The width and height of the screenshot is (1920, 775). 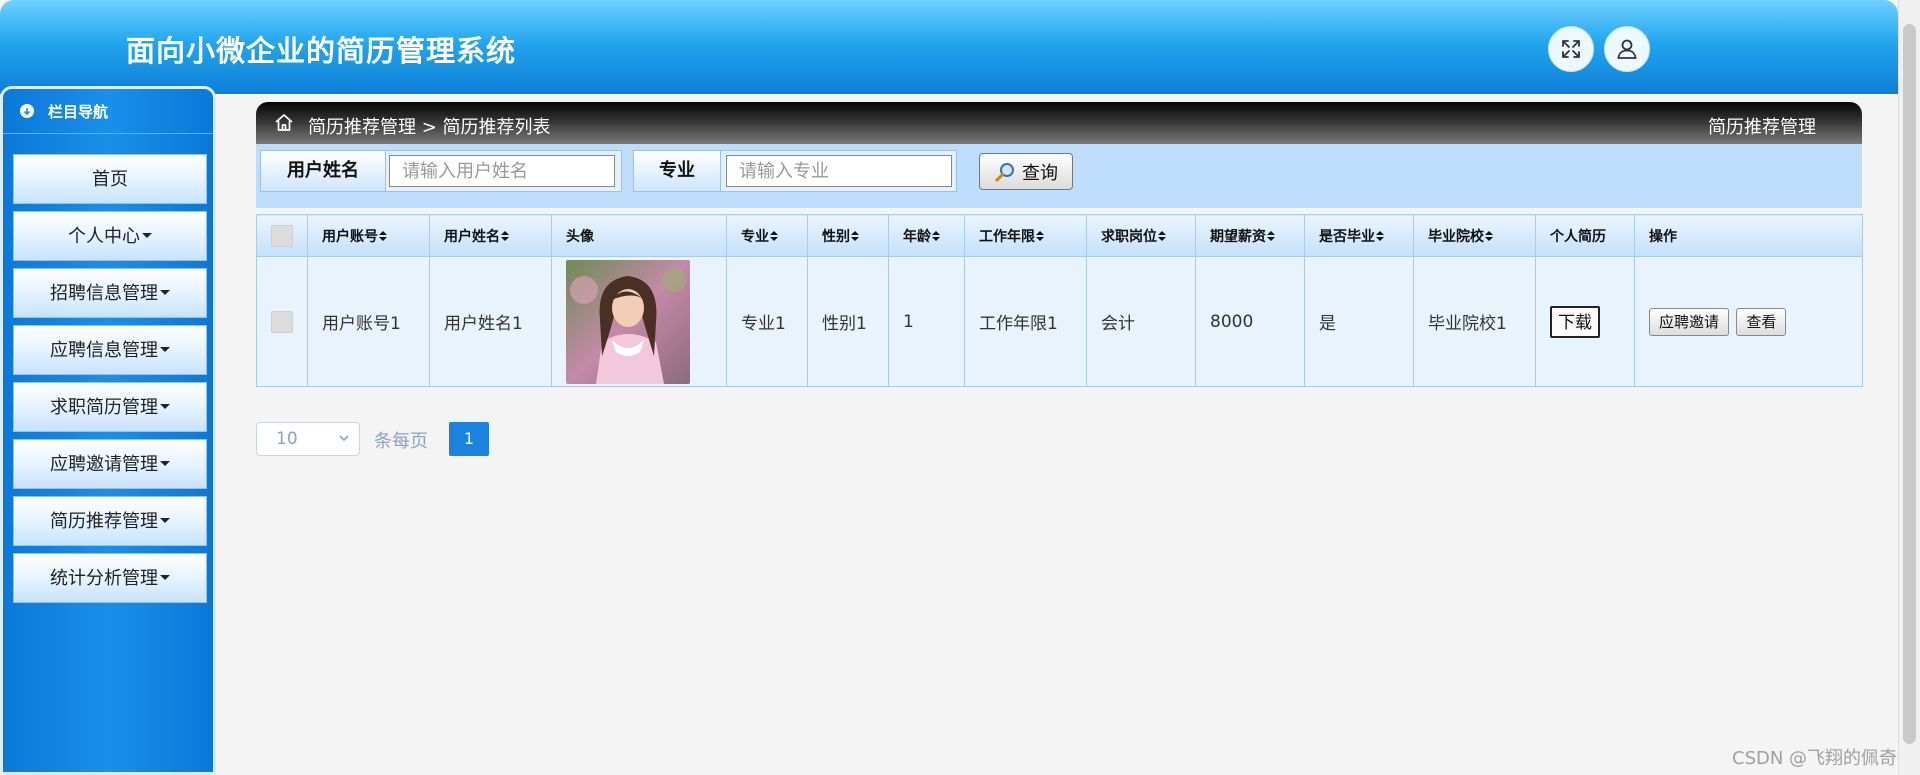 I want to click on work-years-cell: 工作年限1, so click(x=1025, y=321).